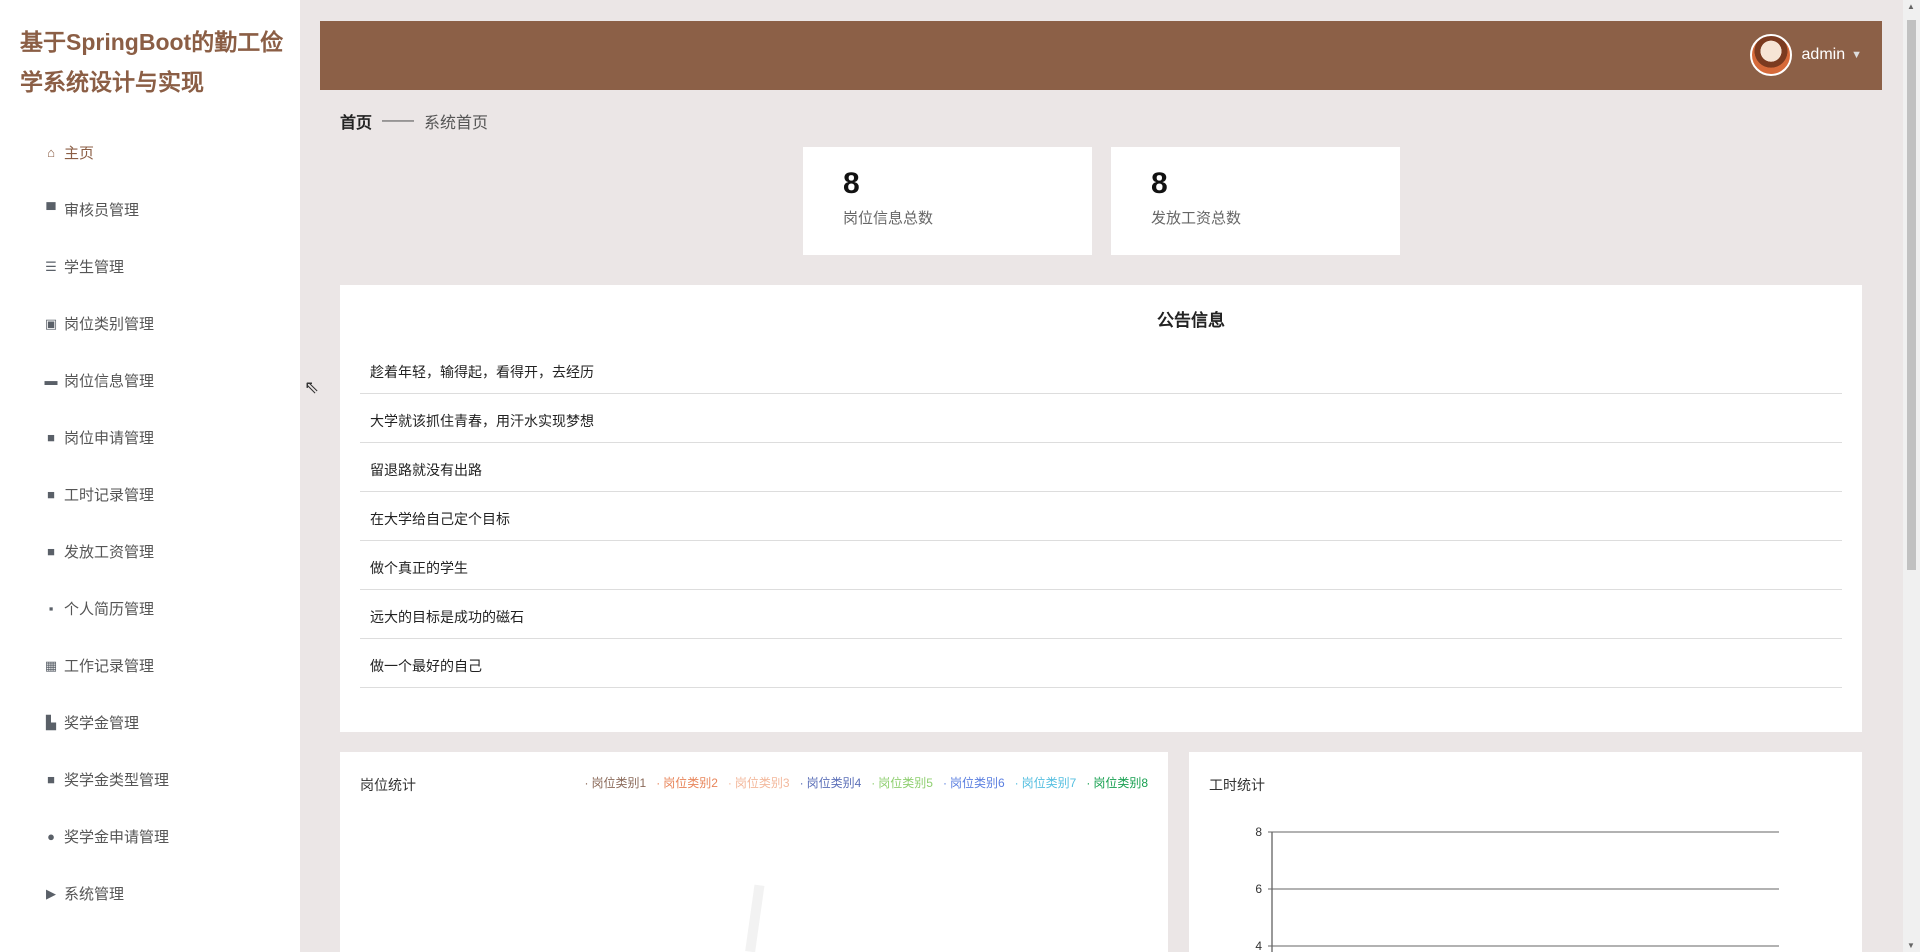  I want to click on breadcrumb-home: 首页, so click(356, 121).